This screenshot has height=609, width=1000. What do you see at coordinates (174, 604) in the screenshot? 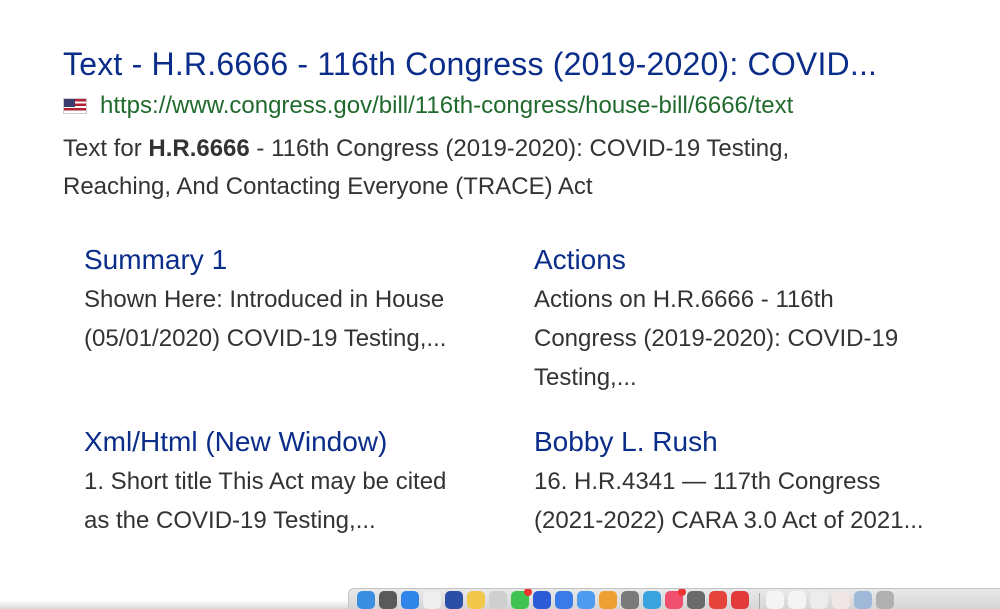
I see `window-bottom-edge` at bounding box center [174, 604].